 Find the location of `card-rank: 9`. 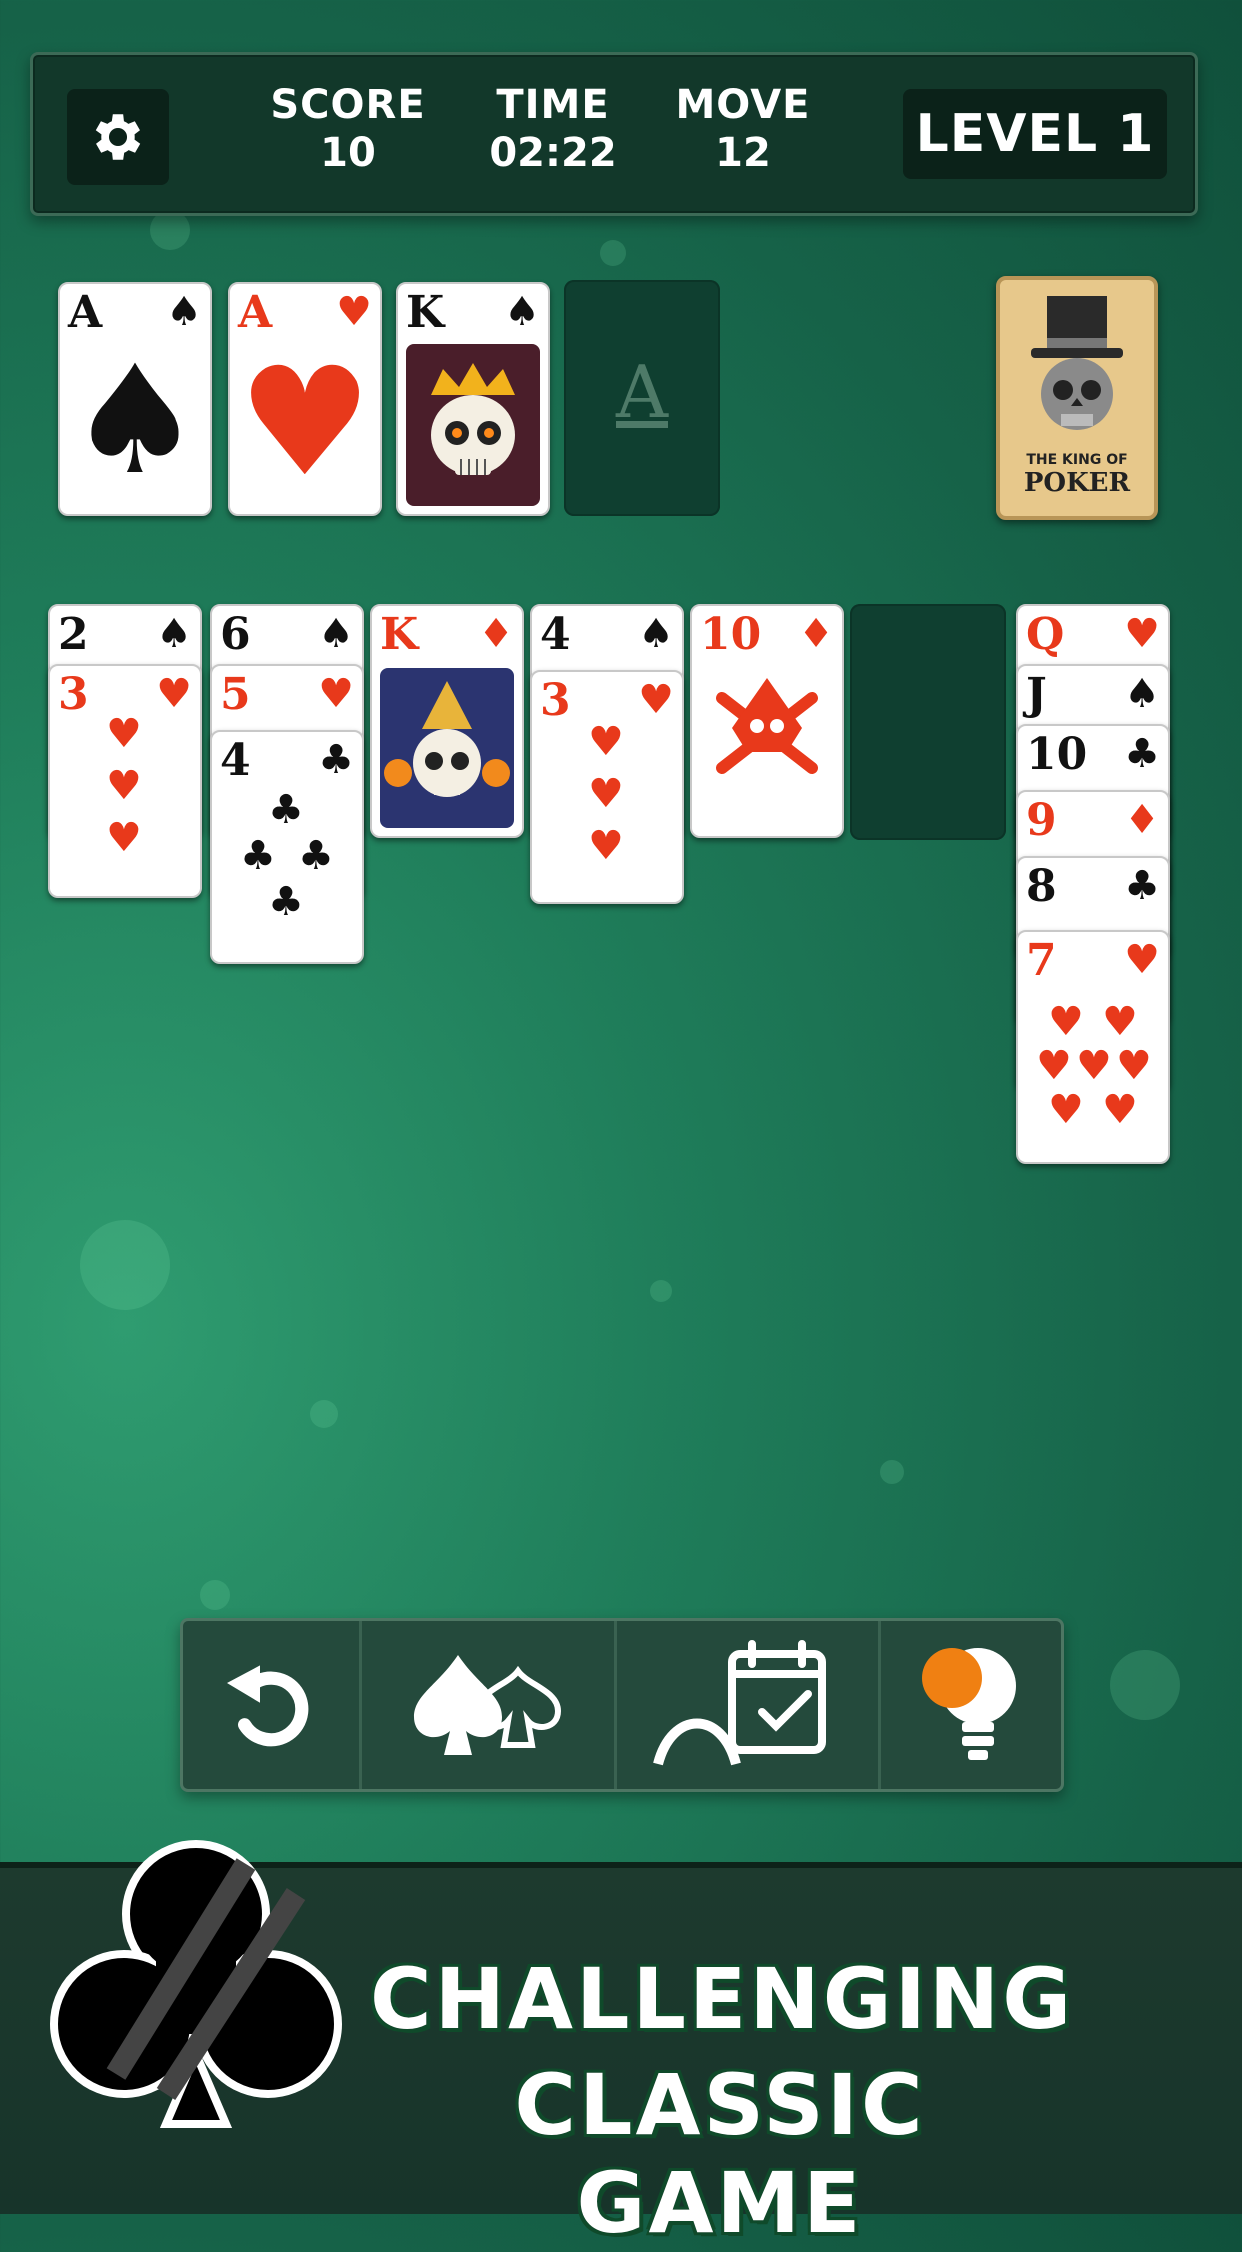

card-rank: 9 is located at coordinates (1041, 820).